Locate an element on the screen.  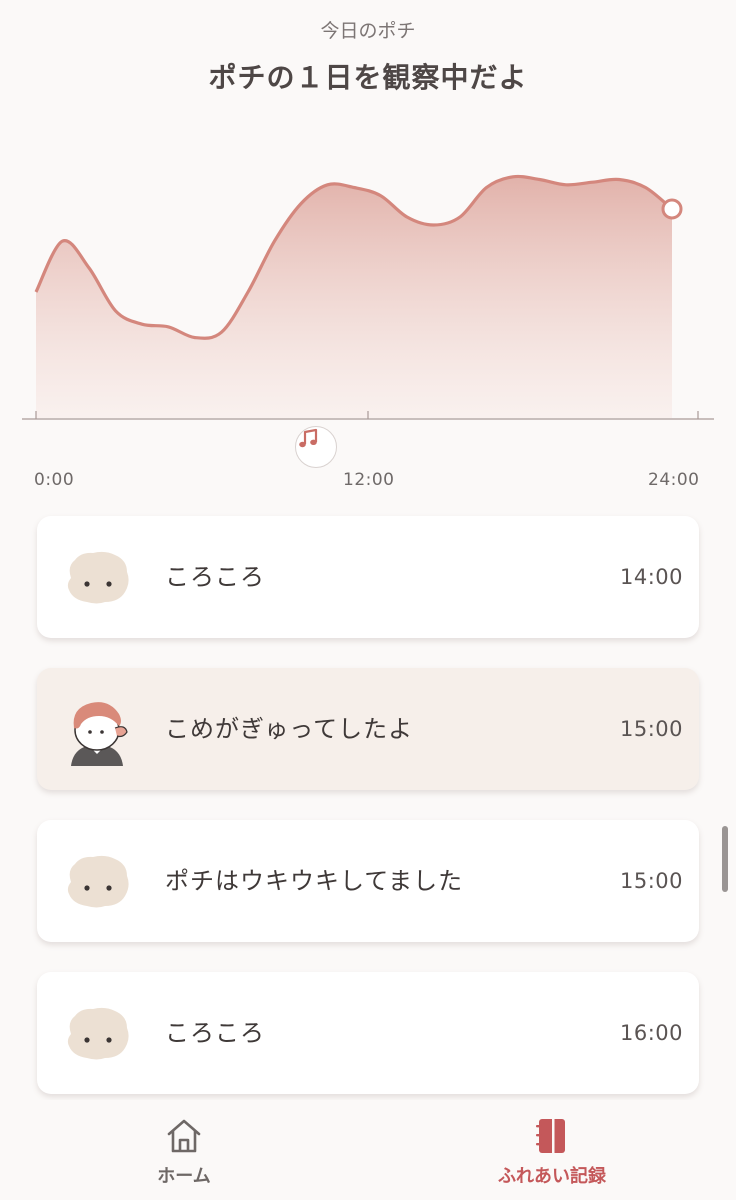
nav-home-label: ホーム is located at coordinates (184, 1176).